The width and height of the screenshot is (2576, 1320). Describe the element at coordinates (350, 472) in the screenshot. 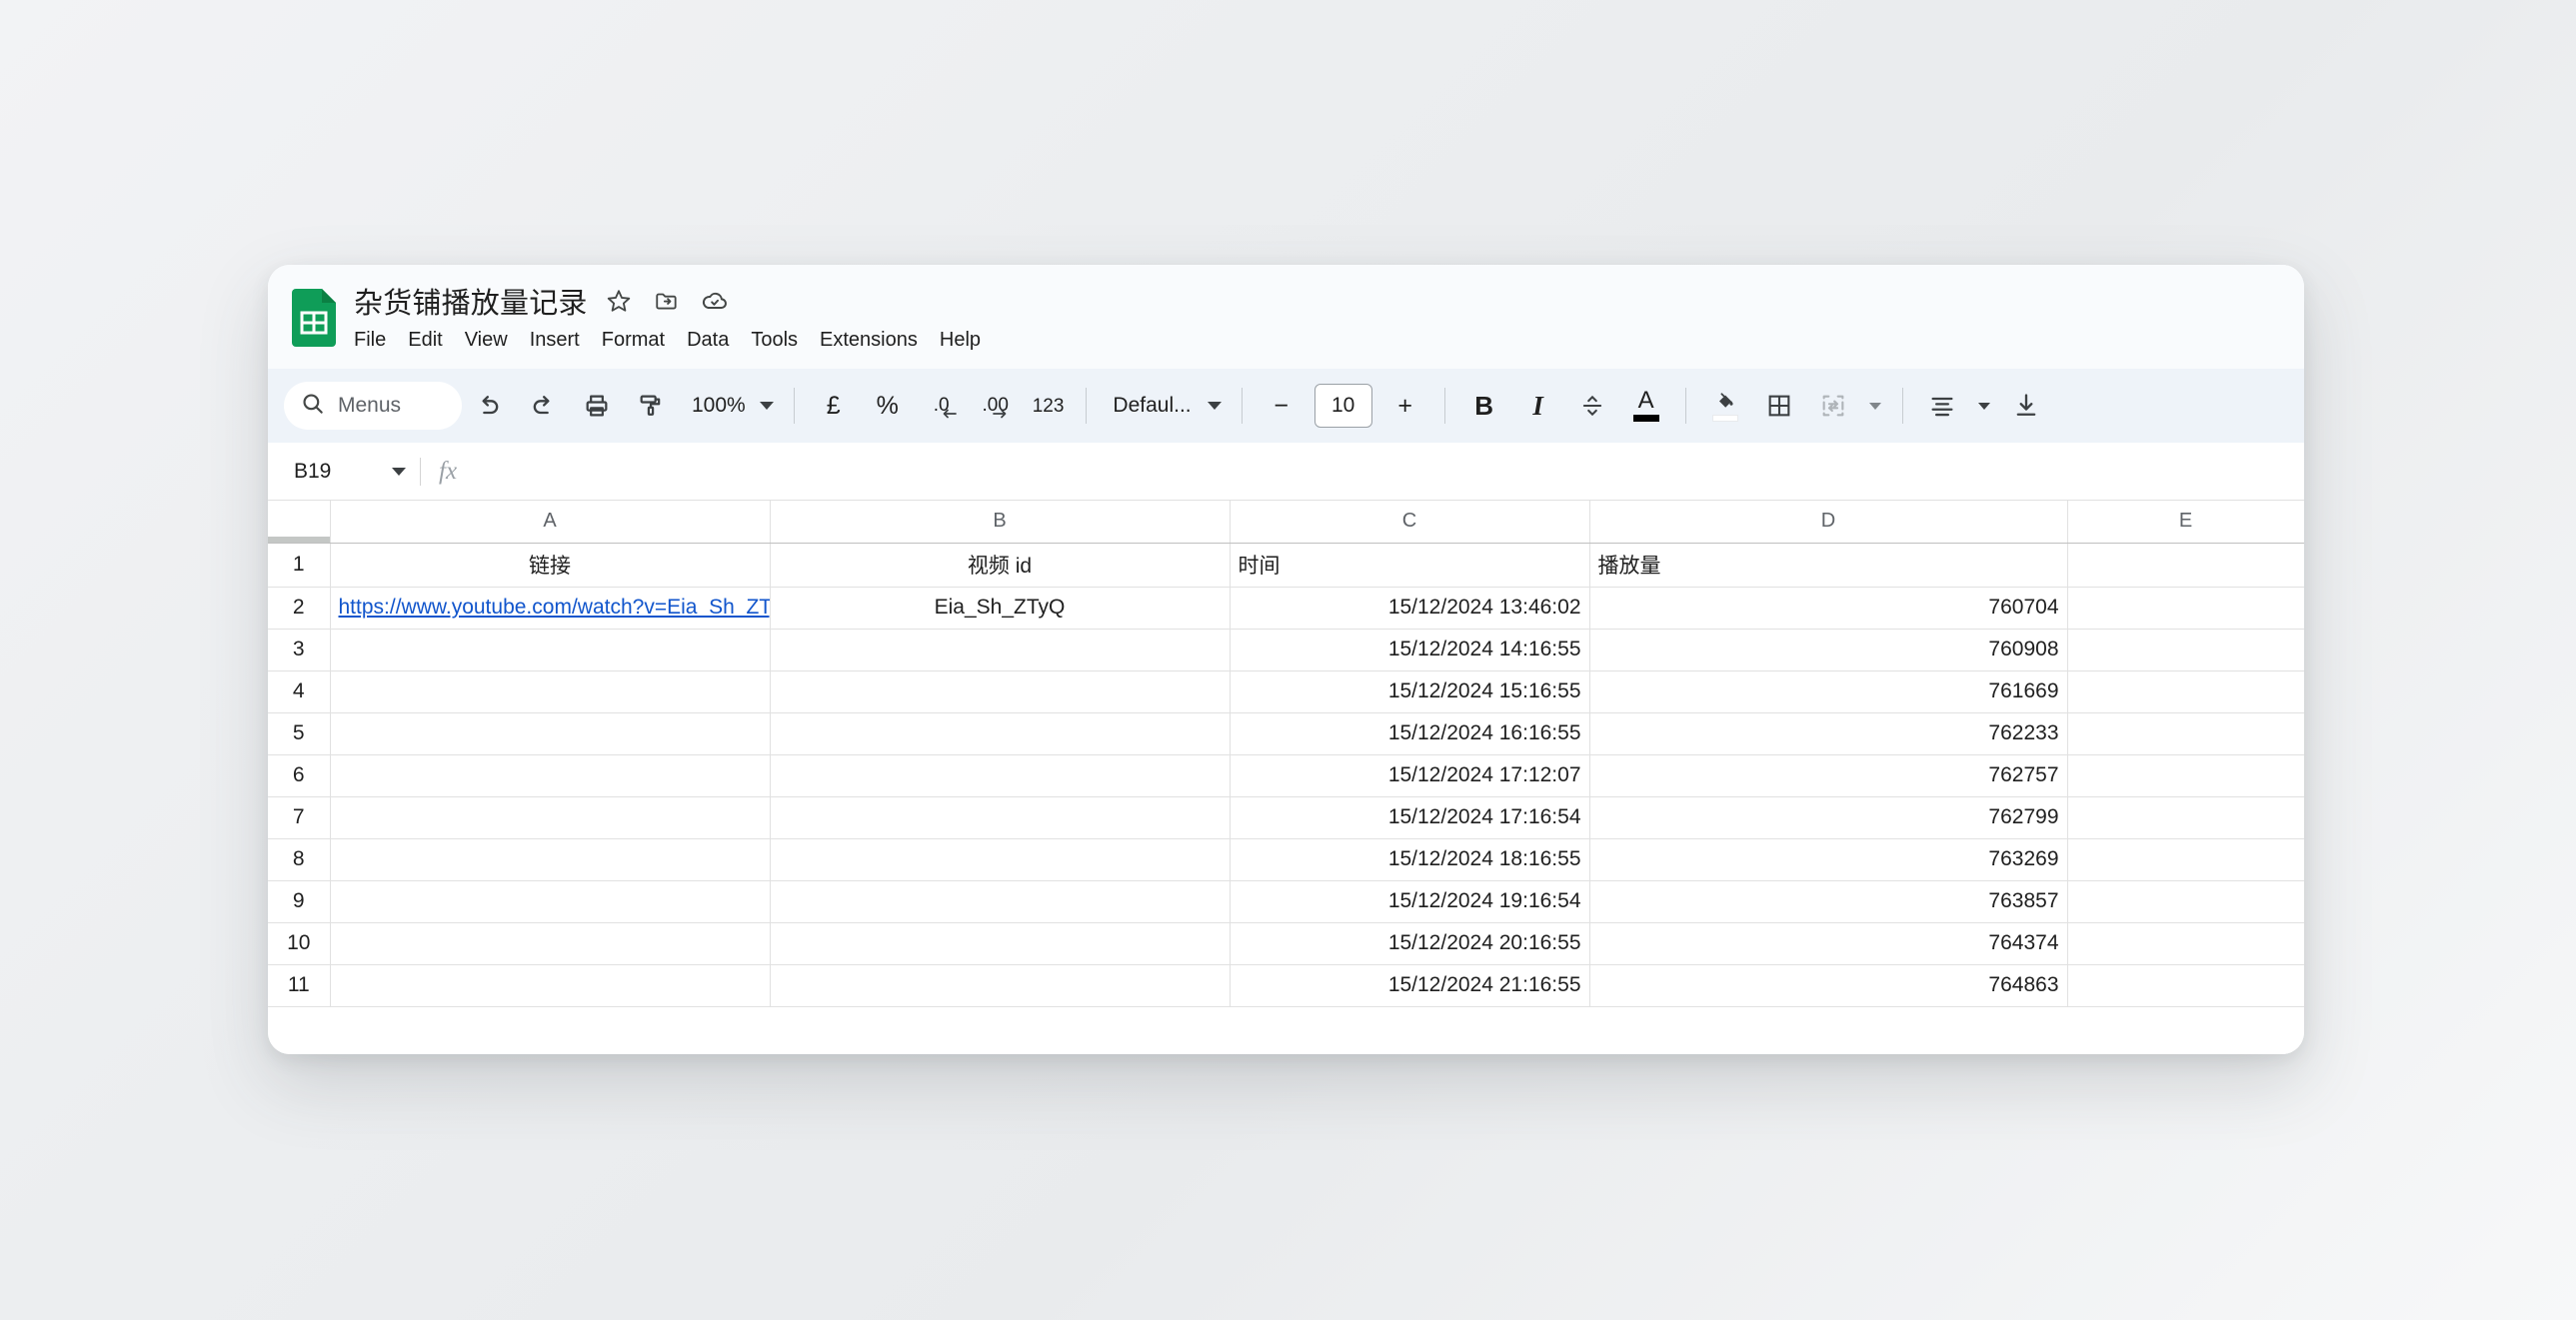

I see `name-box: B19` at that location.